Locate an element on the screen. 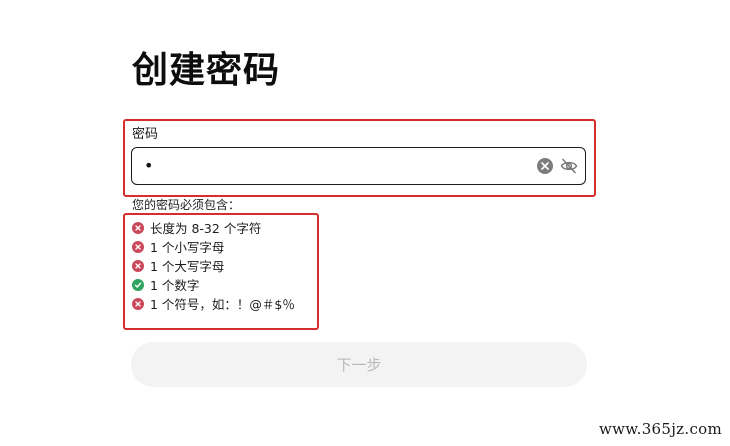 This screenshot has width=730, height=446. requirement-label: 1 个数字 is located at coordinates (175, 285).